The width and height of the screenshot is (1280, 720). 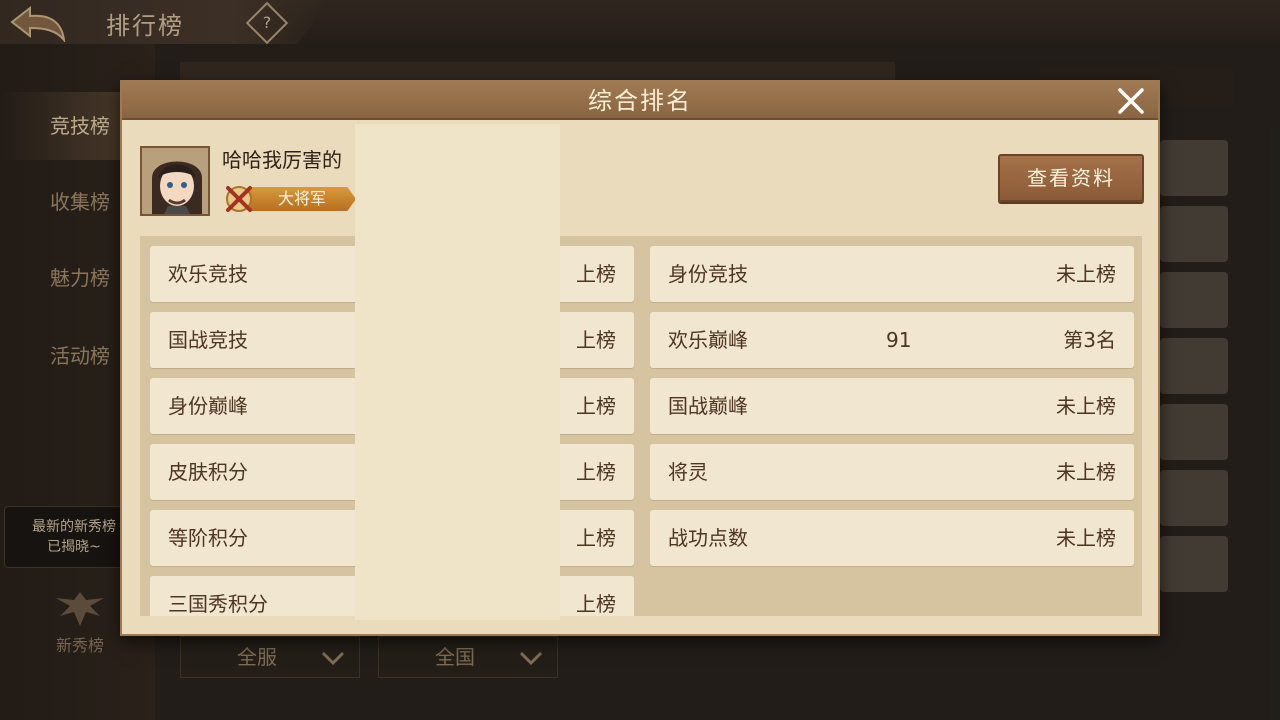 What do you see at coordinates (892, 406) in the screenshot?
I see `ranking-row: 国战巅峰 未上榜` at bounding box center [892, 406].